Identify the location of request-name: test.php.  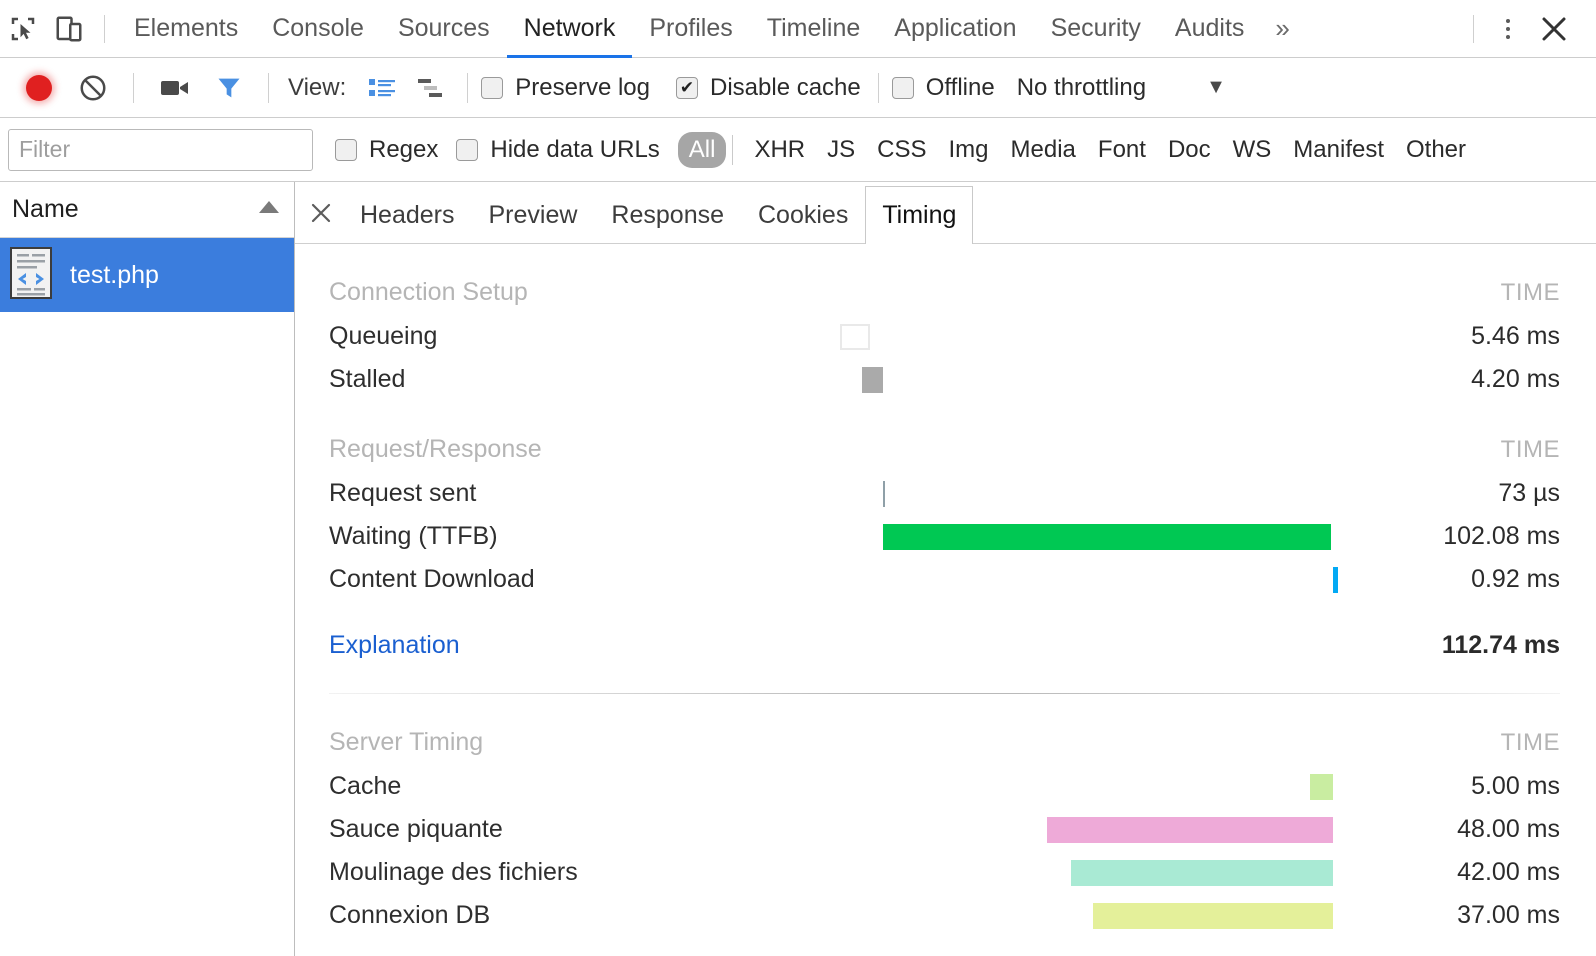
(114, 274).